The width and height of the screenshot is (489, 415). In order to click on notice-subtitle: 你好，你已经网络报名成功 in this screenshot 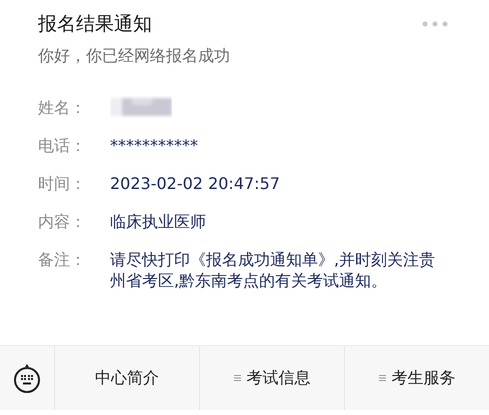, I will do `click(134, 56)`.